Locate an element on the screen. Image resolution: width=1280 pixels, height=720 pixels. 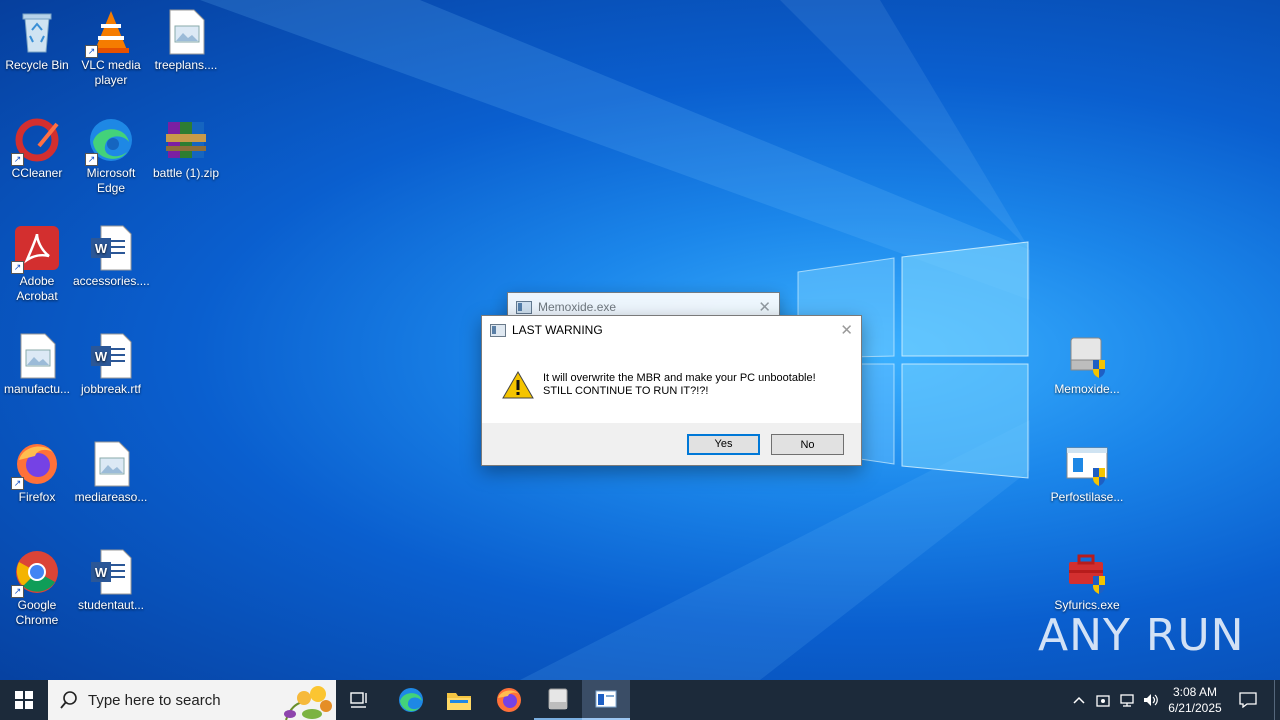
tray-volume-icon is located at coordinates (1151, 700).